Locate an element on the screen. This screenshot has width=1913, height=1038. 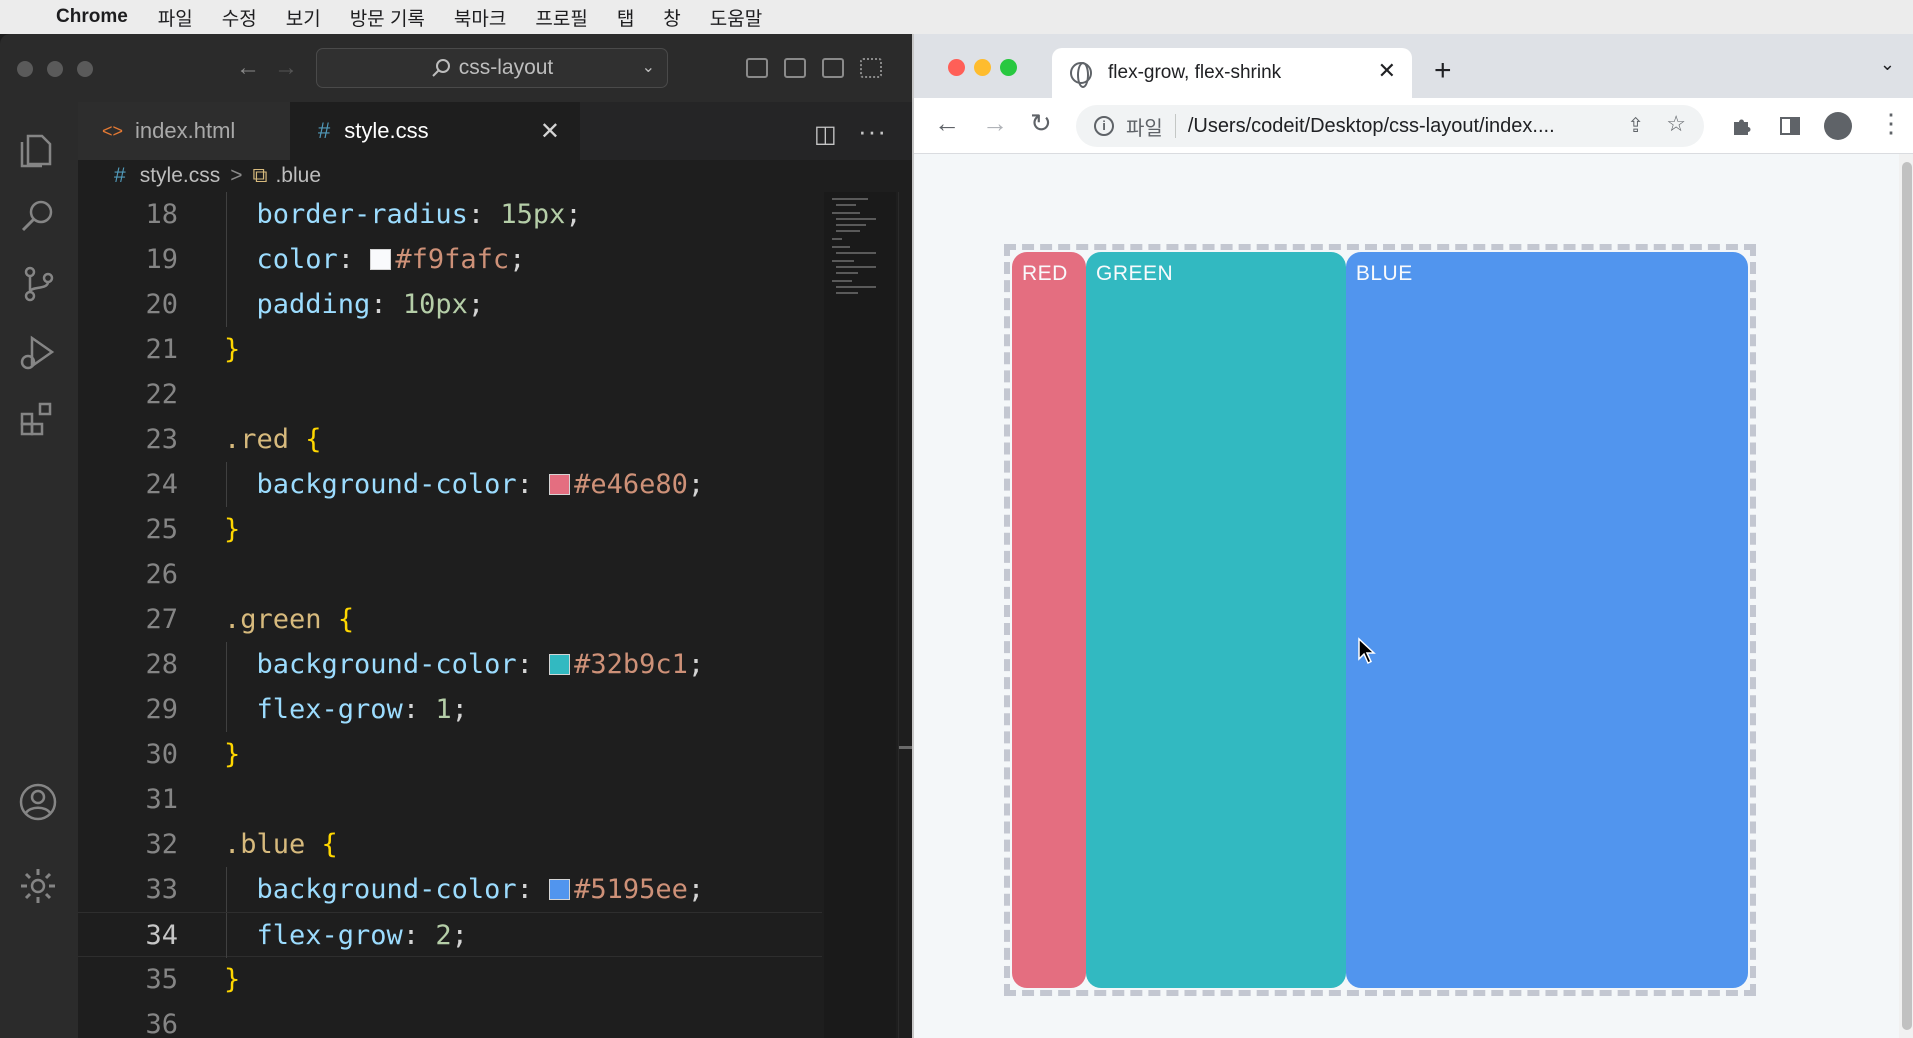
code-token: ; is located at coordinates (476, 304).